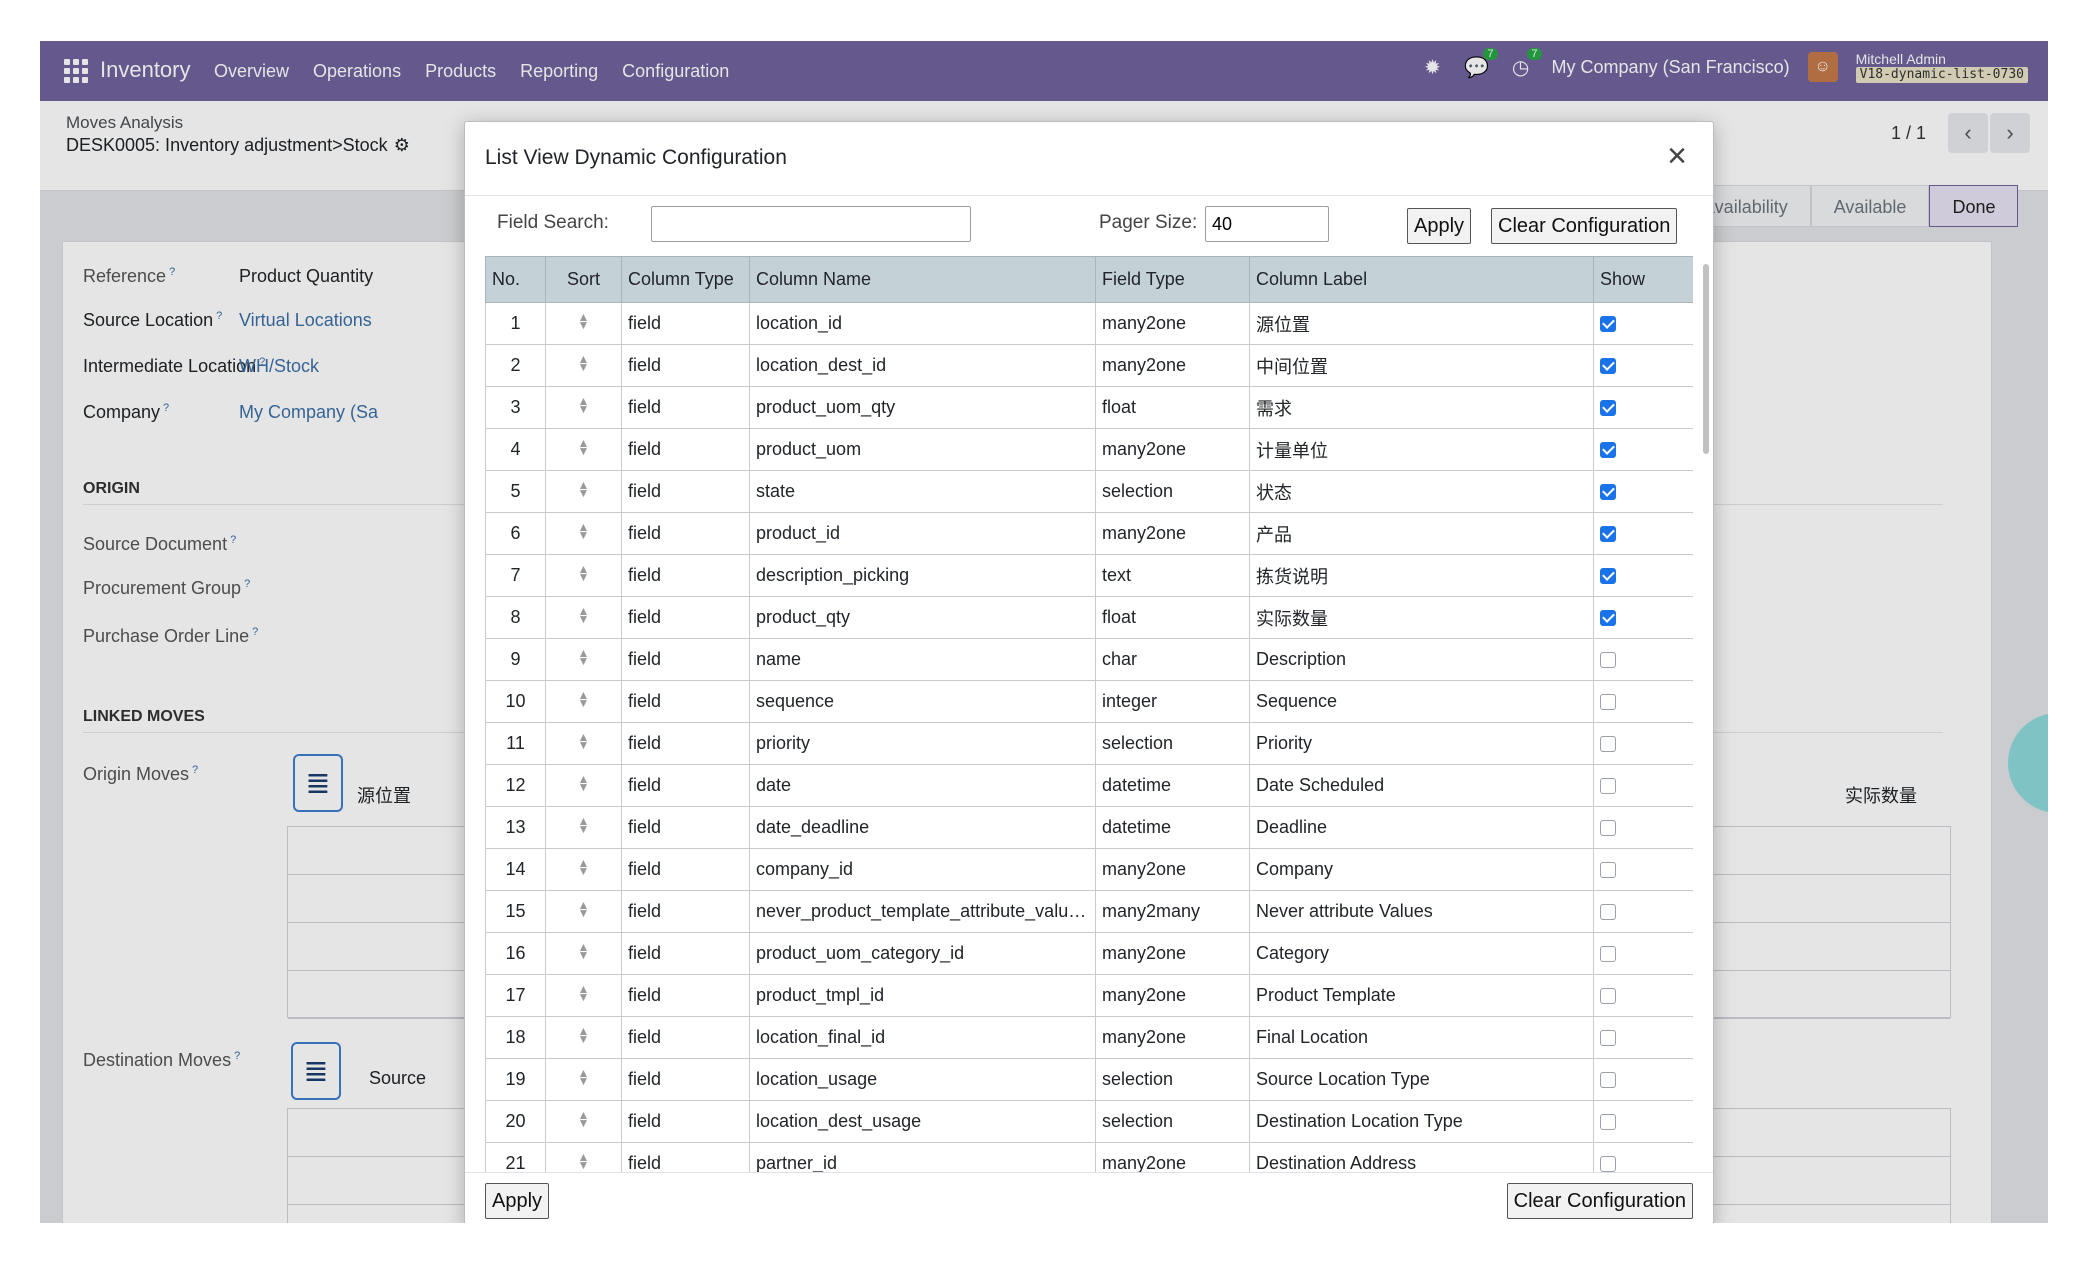 Image resolution: width=2100 pixels, height=1266 pixels. Describe the element at coordinates (1089, 449) in the screenshot. I see `table-row: 4 ▲ ▼ field product_uom many2one 计量单位` at that location.